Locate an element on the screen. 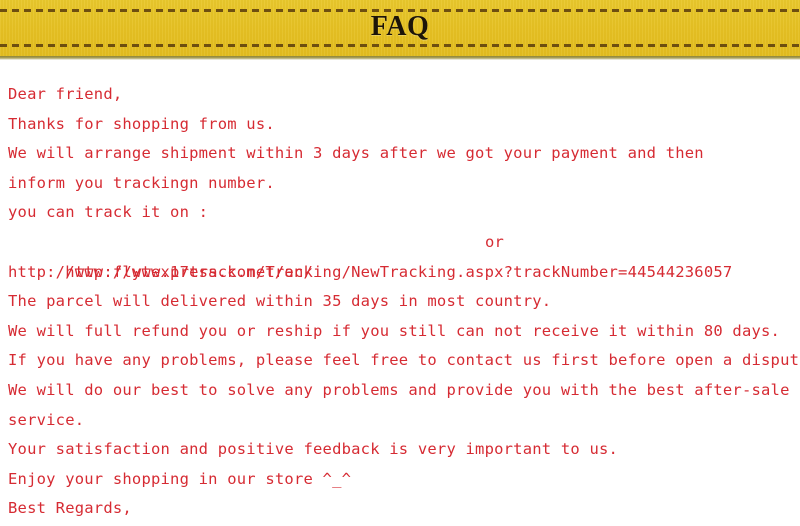 The image size is (800, 526). faq-banner: FAQ is located at coordinates (400, 28).